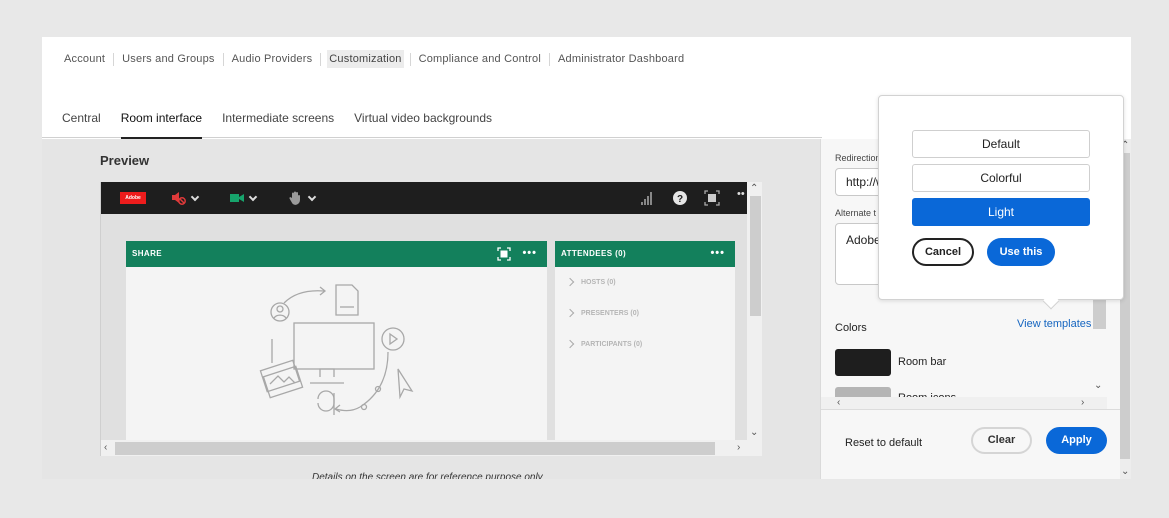 This screenshot has width=1169, height=518. Describe the element at coordinates (133, 198) in the screenshot. I see `adobe-logo: Adobe` at that location.